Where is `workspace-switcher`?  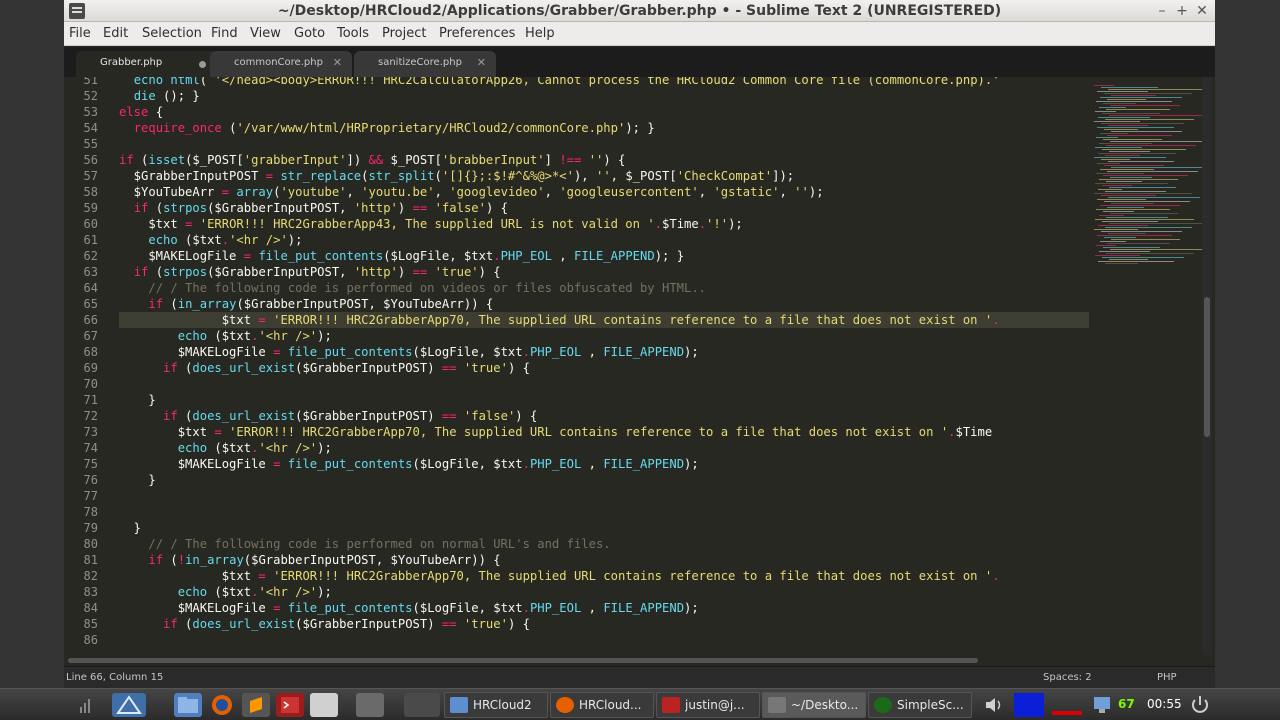
workspace-switcher is located at coordinates (422, 705).